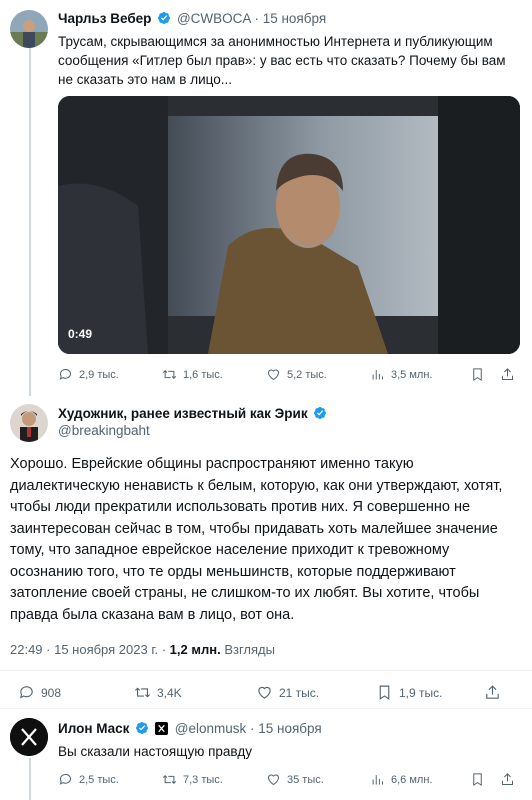 The image size is (532, 800). What do you see at coordinates (88, 649) in the screenshot?
I see `tweet-timestamp: 22:49 · 15 ноября 2023 г. ·` at bounding box center [88, 649].